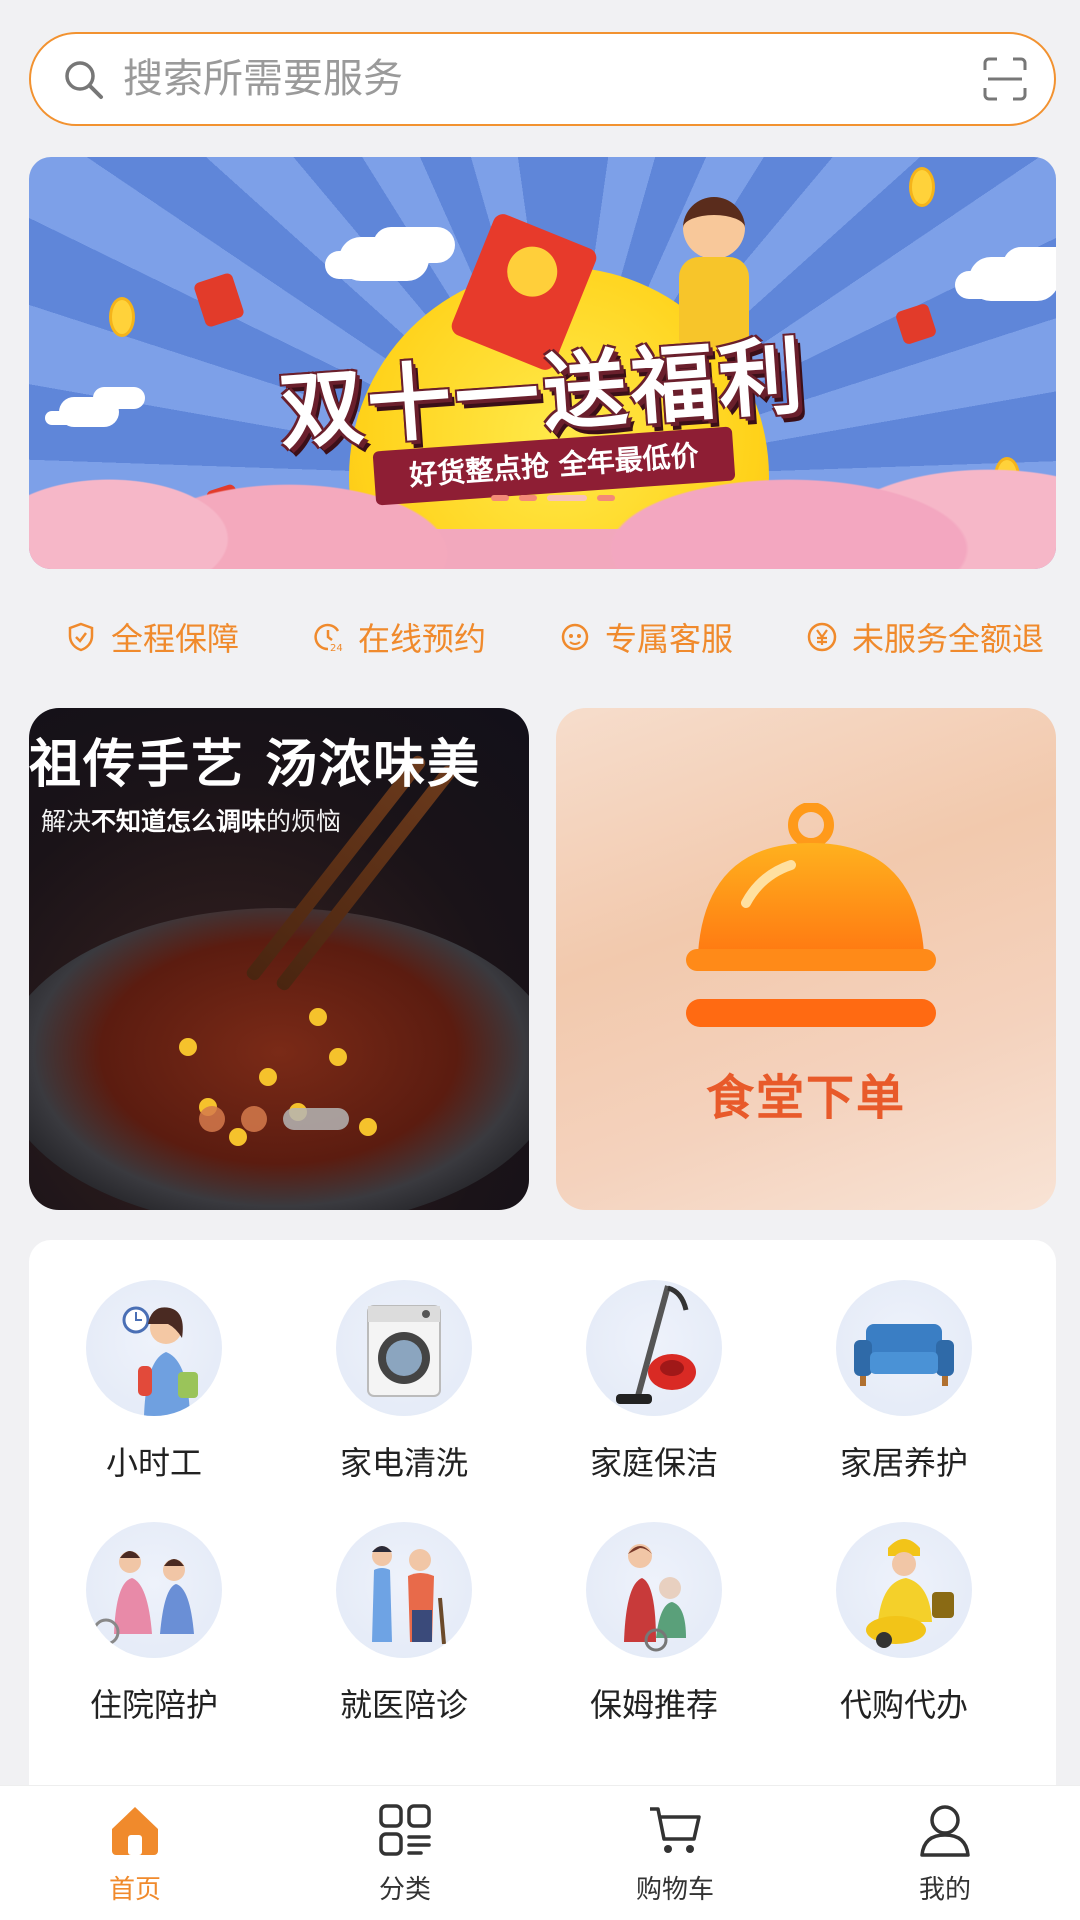 The image size is (1080, 1920). What do you see at coordinates (274, 1119) in the screenshot?
I see `promo-pagination` at bounding box center [274, 1119].